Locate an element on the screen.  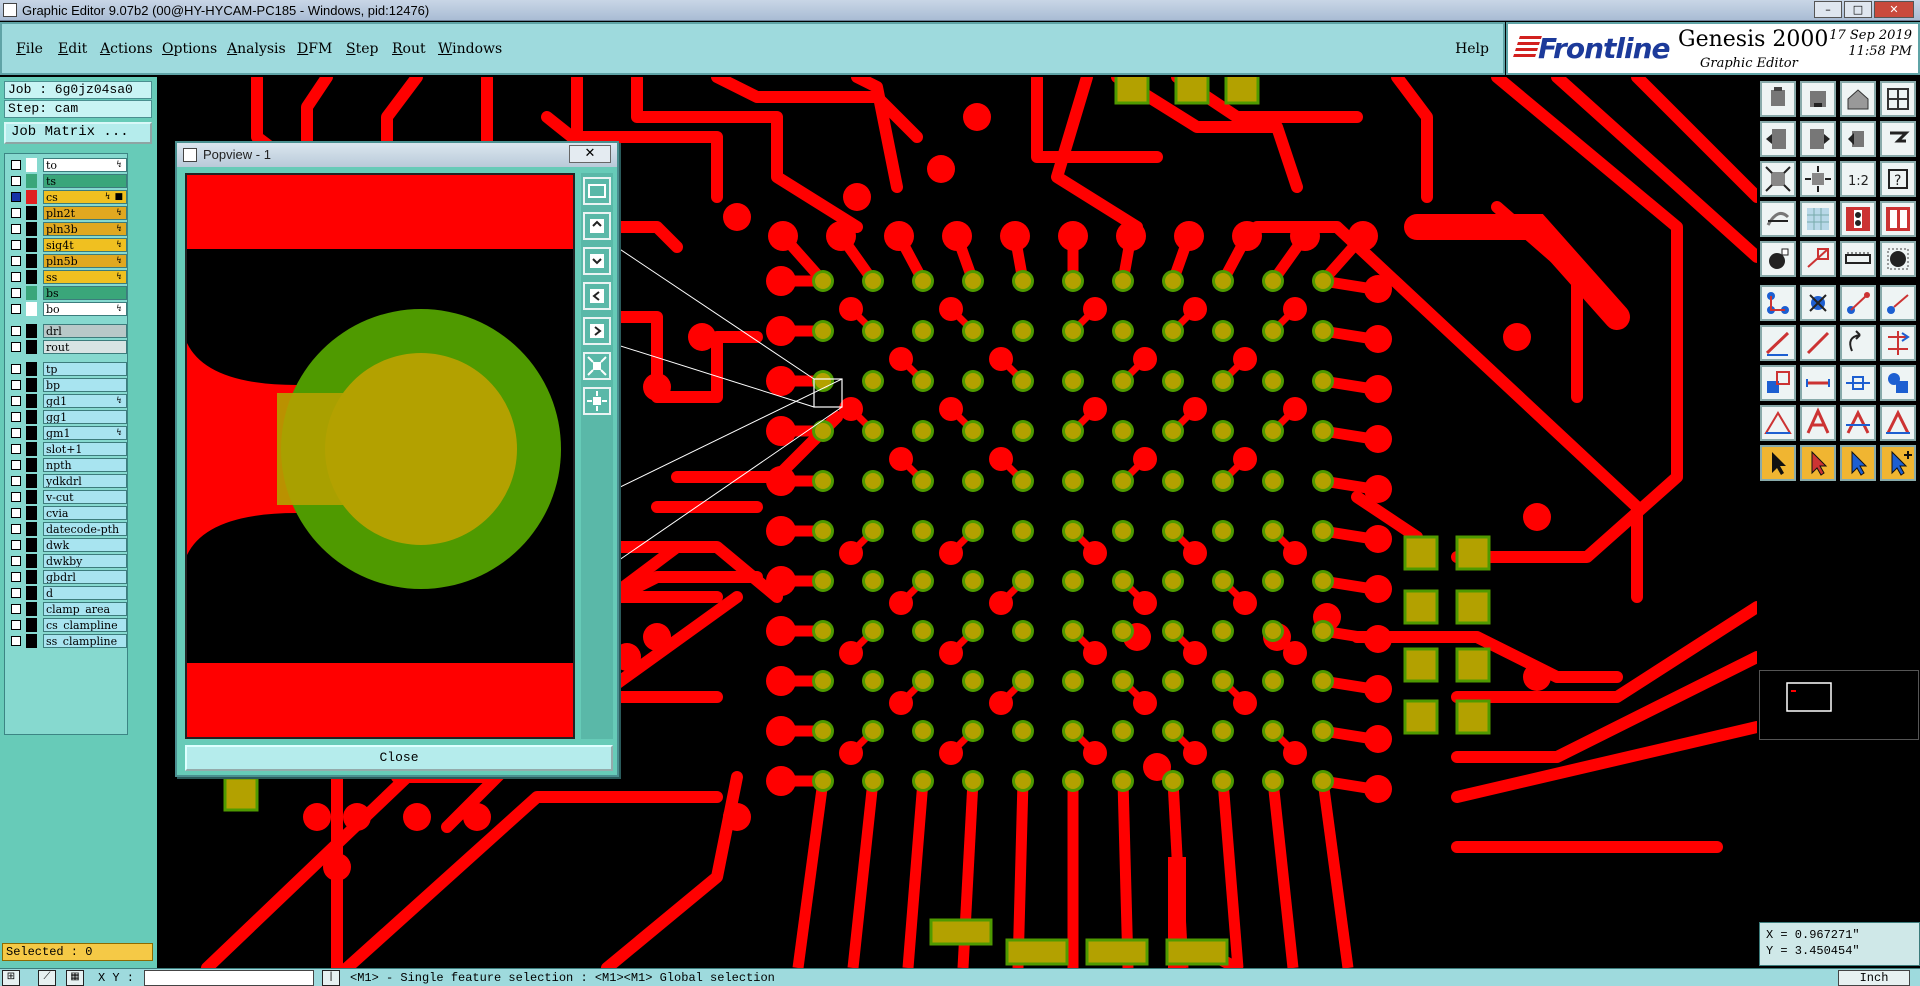
connect-icon is located at coordinates (1858, 303).